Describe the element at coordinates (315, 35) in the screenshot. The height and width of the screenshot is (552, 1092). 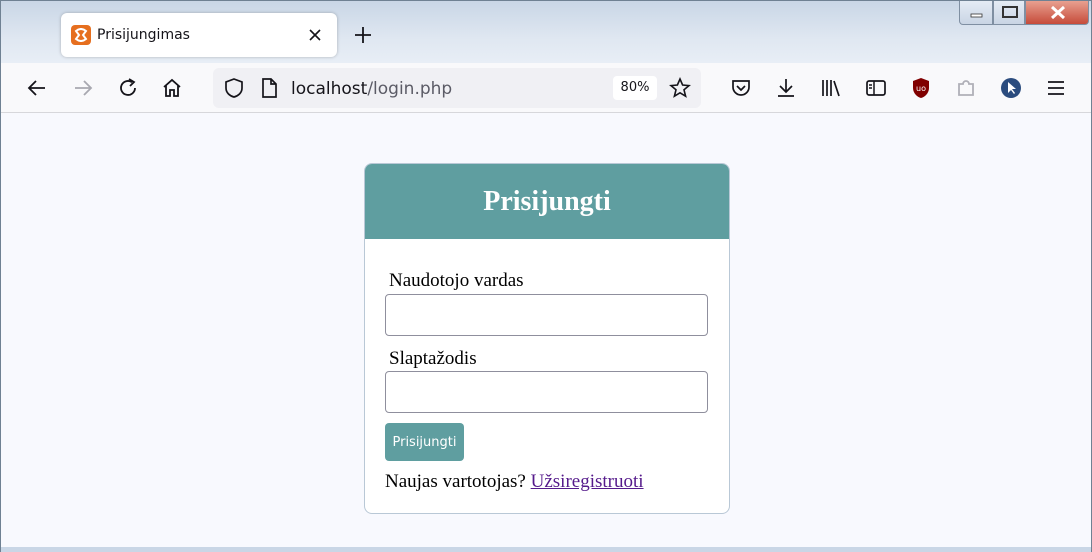
I see `close-icon` at that location.